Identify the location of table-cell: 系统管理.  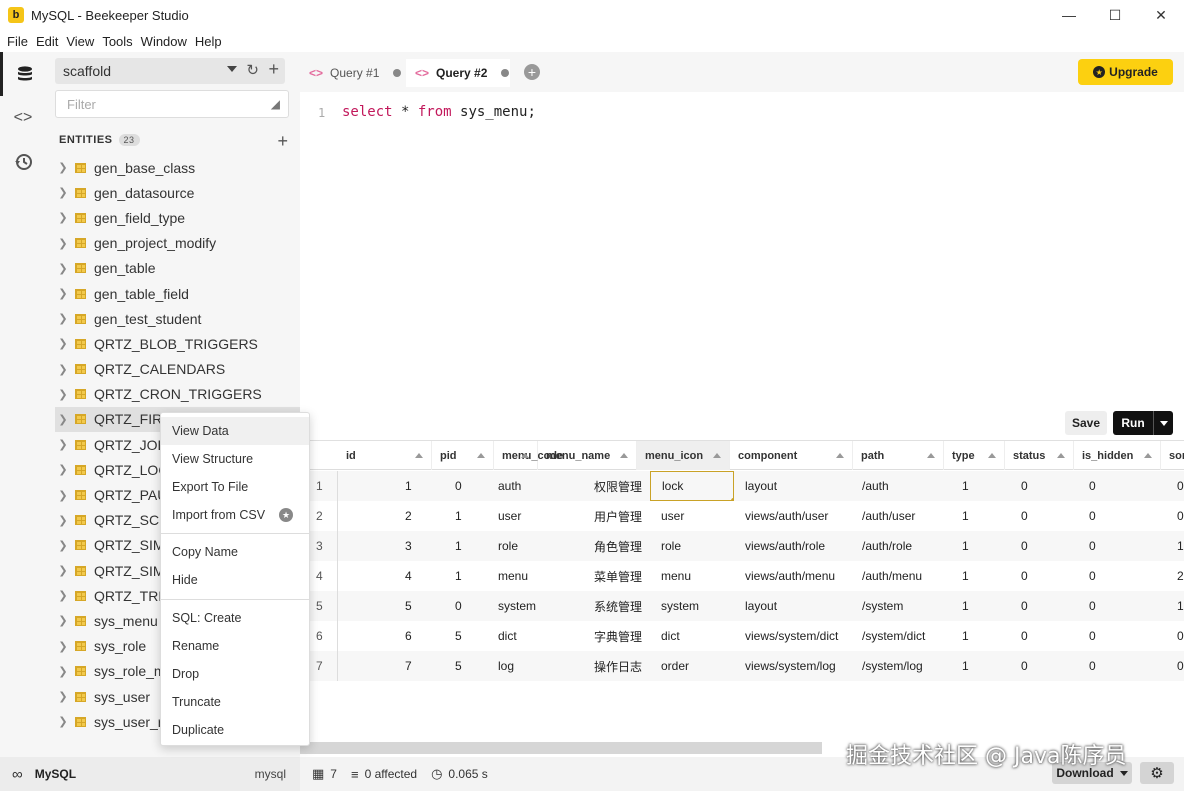
(616, 606).